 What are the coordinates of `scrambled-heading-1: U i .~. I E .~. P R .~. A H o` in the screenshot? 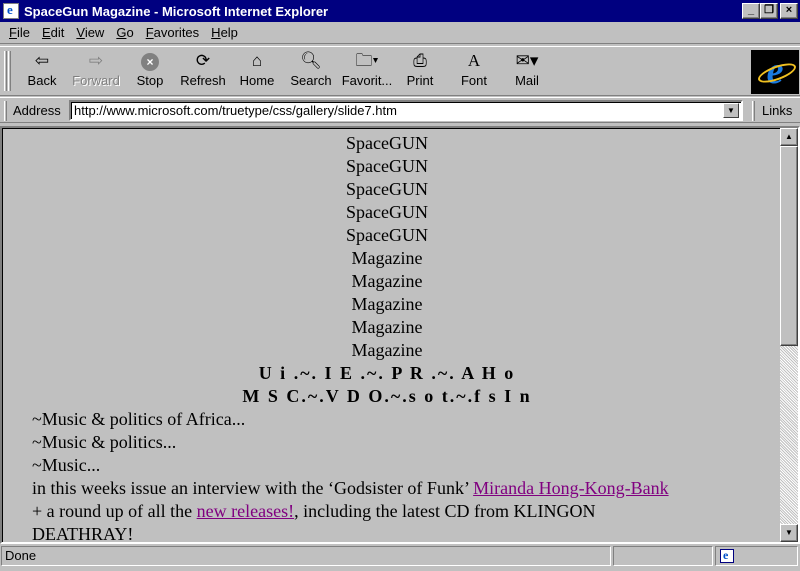 It's located at (387, 373).